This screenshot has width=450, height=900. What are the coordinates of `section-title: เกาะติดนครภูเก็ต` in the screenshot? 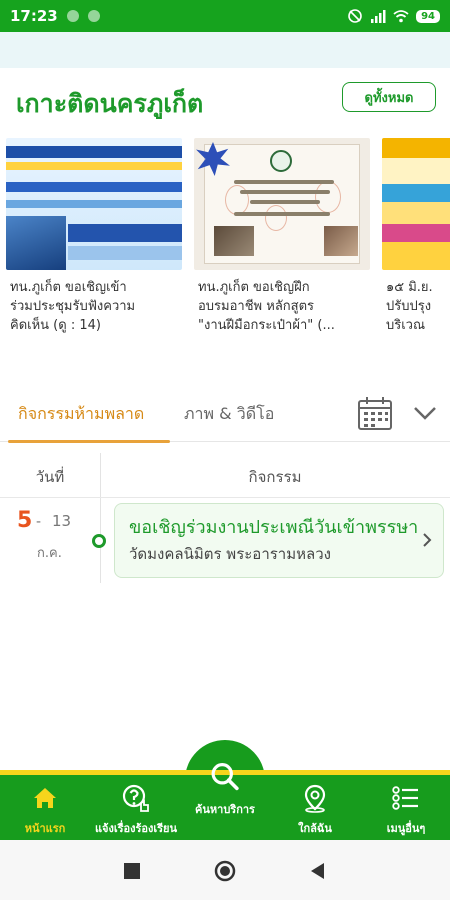 It's located at (110, 103).